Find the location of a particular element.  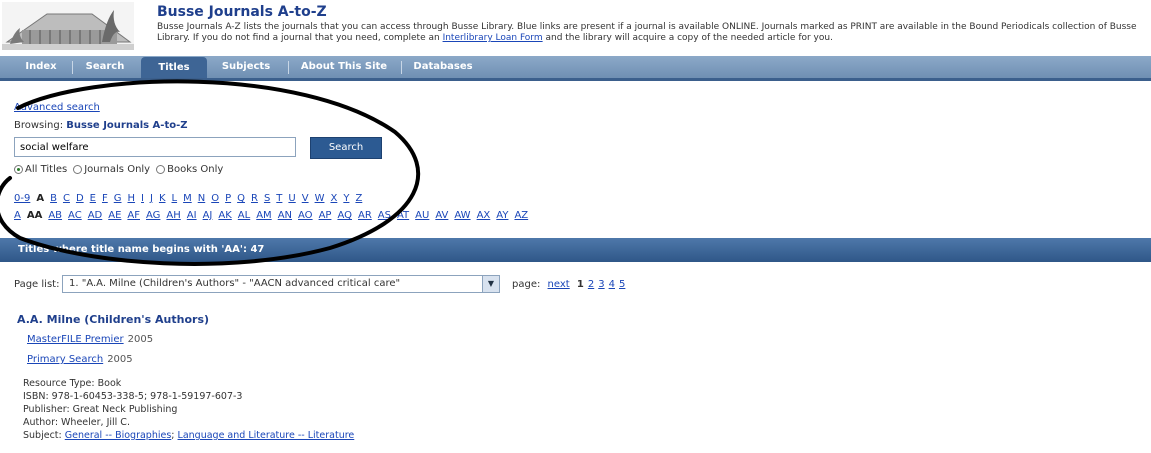

advanced-search-link: Advanced search is located at coordinates (57, 107).